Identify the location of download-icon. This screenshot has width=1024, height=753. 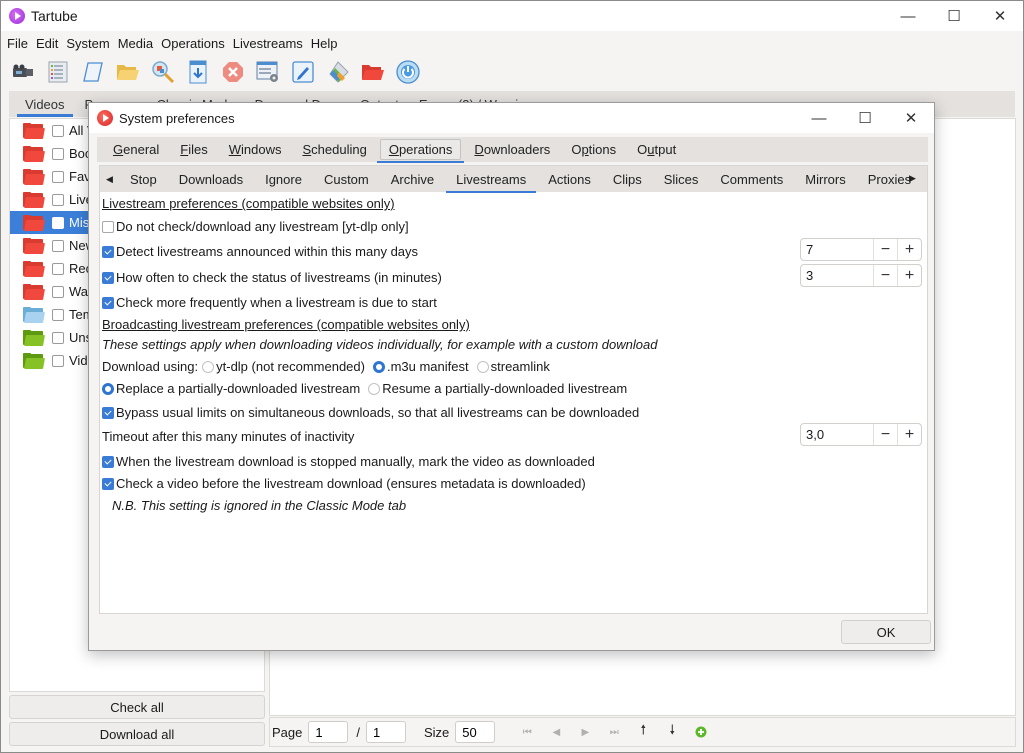
(198, 72).